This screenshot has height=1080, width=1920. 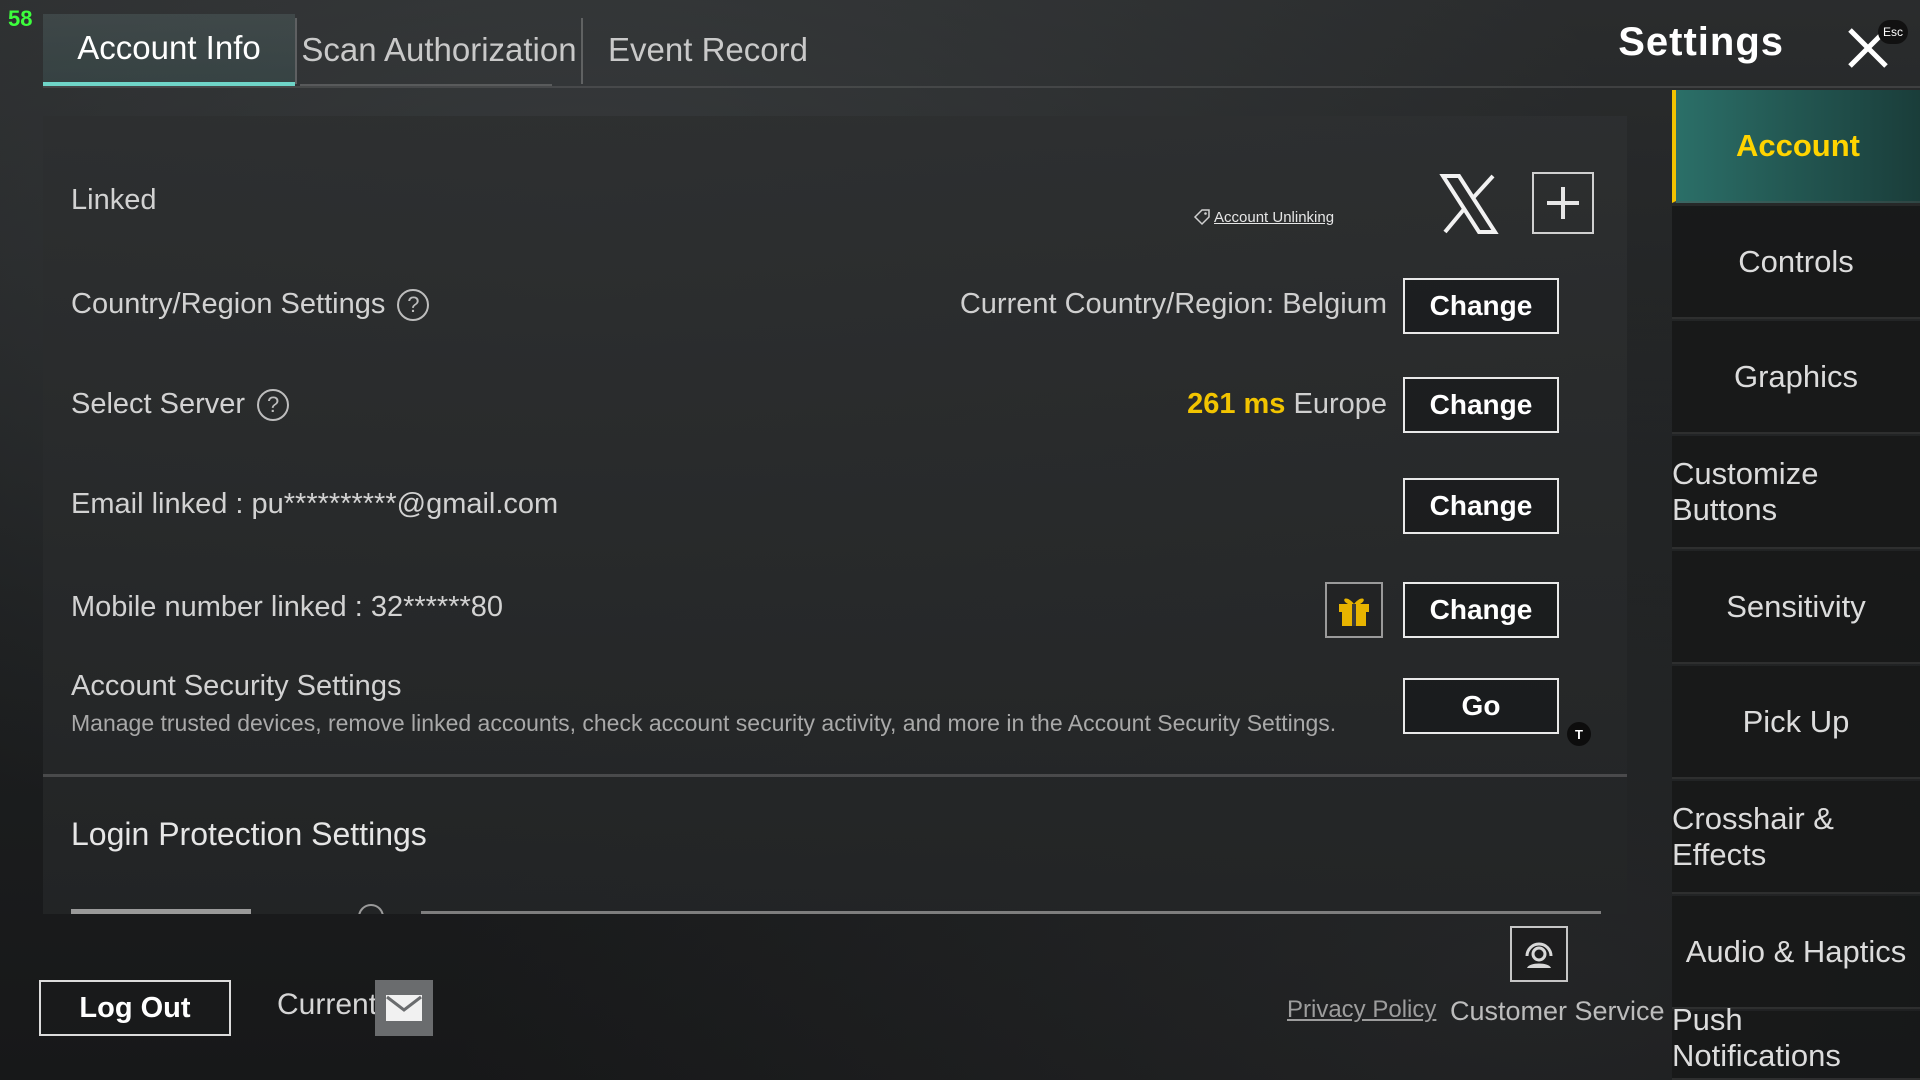 What do you see at coordinates (114, 200) in the screenshot?
I see `linked-label: Linked` at bounding box center [114, 200].